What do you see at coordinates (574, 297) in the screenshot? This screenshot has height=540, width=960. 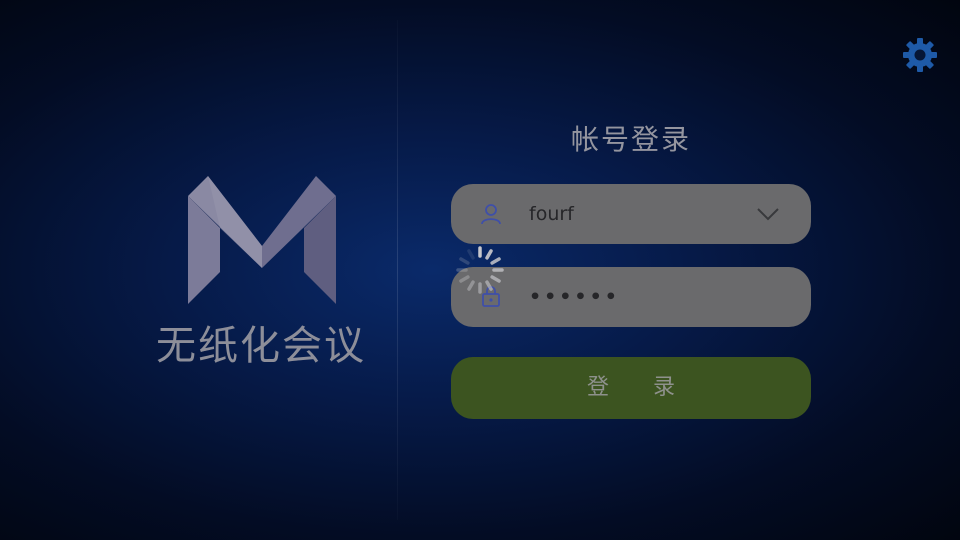 I see `password-value: ••••••` at bounding box center [574, 297].